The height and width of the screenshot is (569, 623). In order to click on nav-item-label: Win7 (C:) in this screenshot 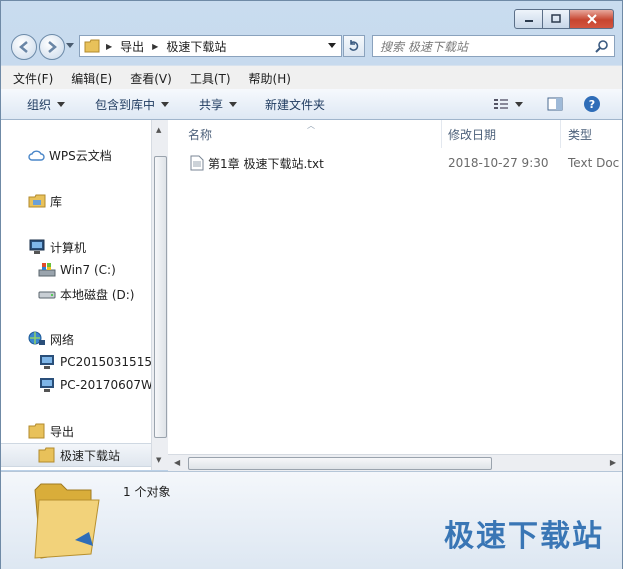, I will do `click(88, 270)`.